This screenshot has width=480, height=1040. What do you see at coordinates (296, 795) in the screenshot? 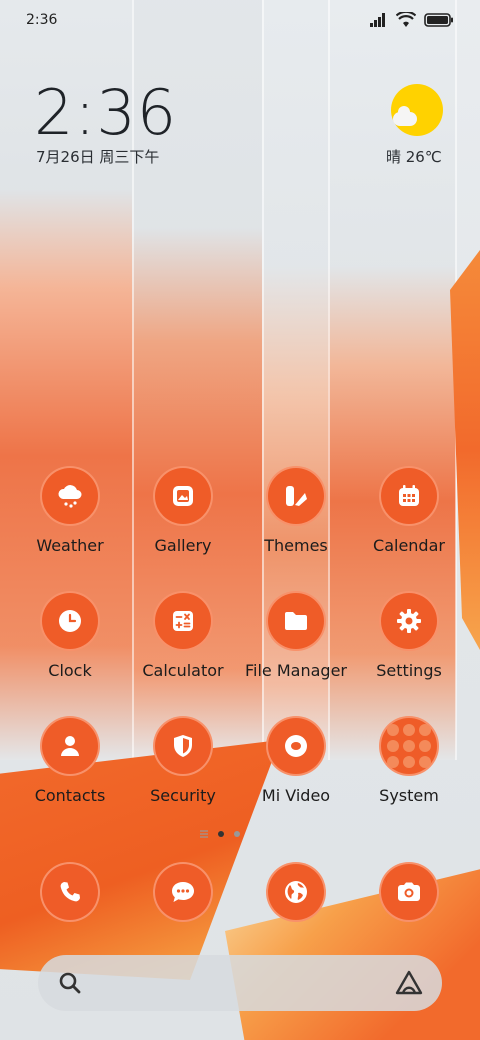
I see `app-label: Mi Video` at bounding box center [296, 795].